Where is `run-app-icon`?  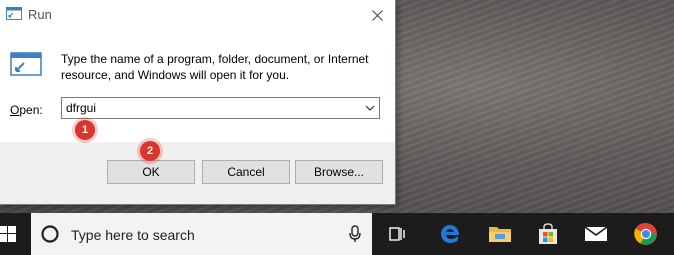
run-app-icon is located at coordinates (14, 13).